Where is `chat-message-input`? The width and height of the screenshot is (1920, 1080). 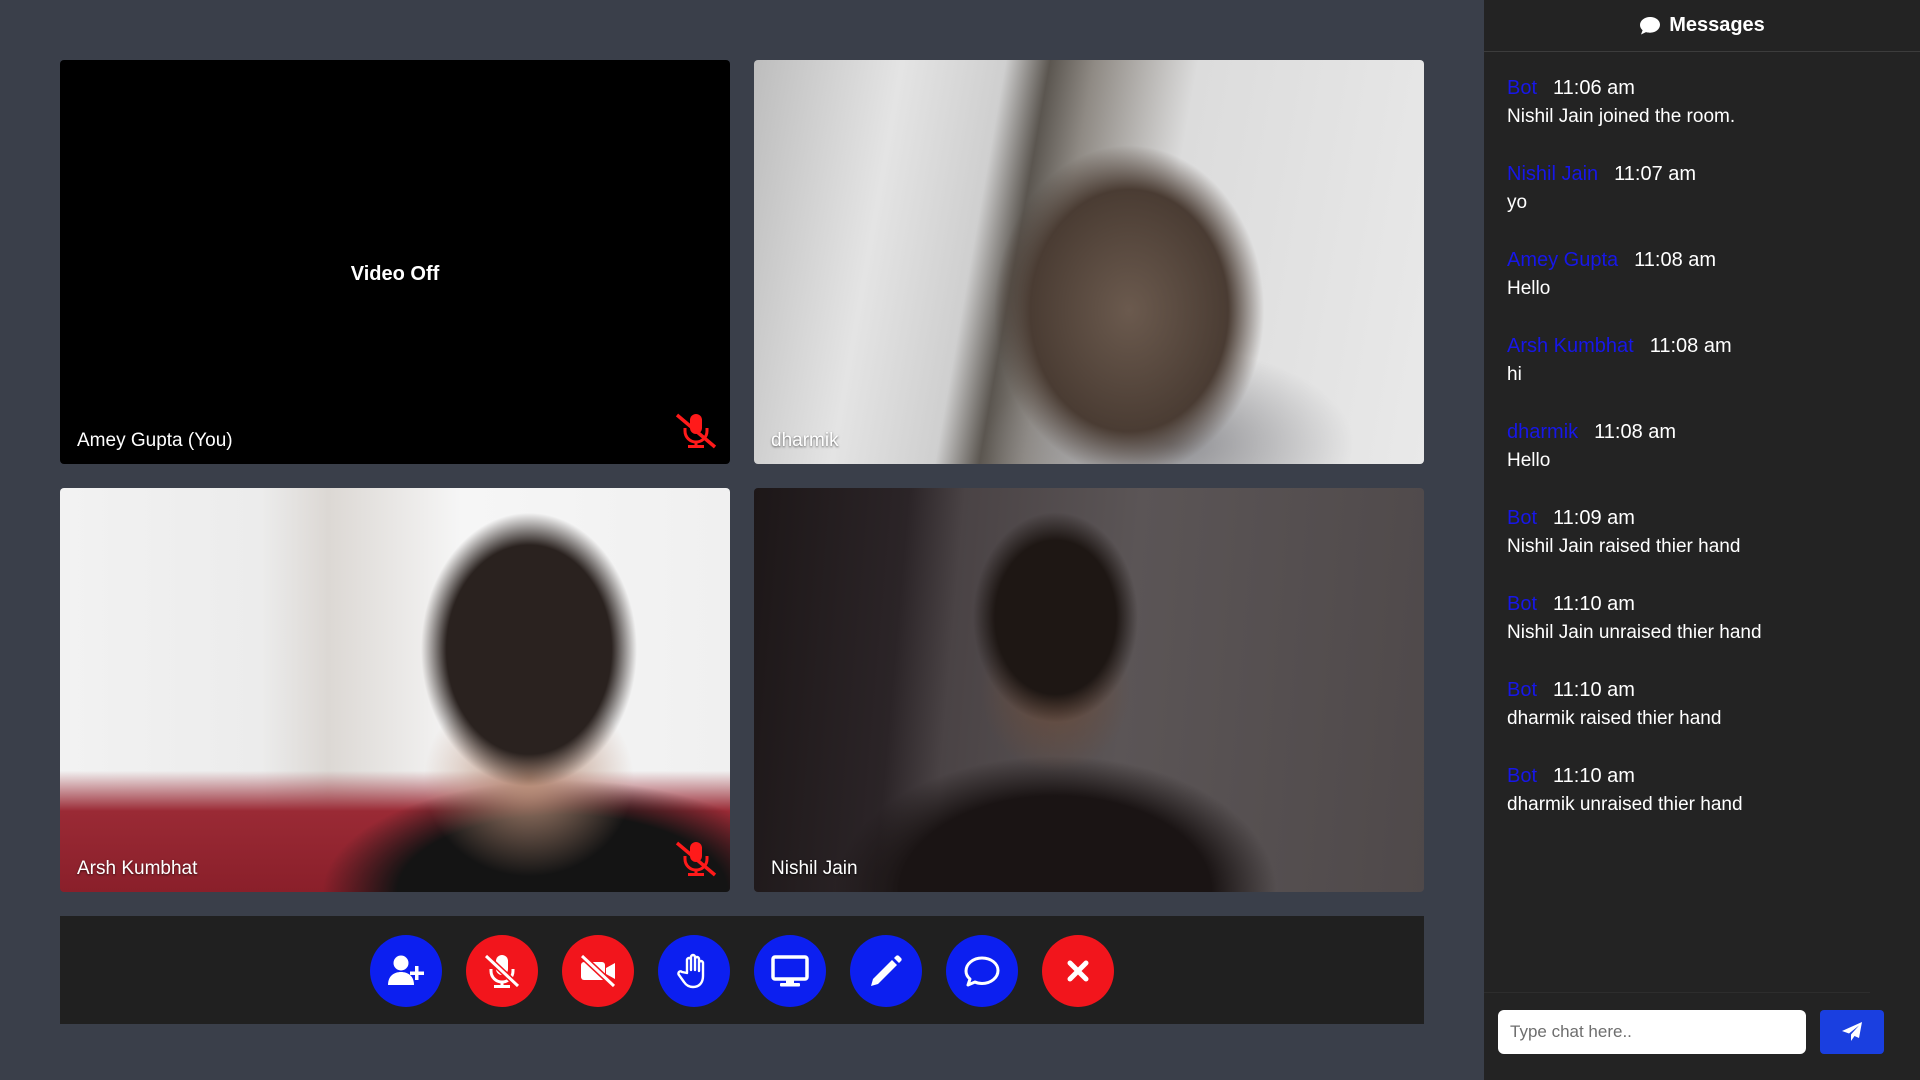 chat-message-input is located at coordinates (1652, 1032).